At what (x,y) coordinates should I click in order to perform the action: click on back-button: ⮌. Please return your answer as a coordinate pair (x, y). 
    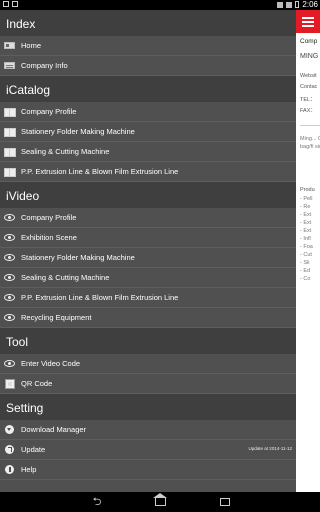
    Looking at the image, I should click on (97, 502).